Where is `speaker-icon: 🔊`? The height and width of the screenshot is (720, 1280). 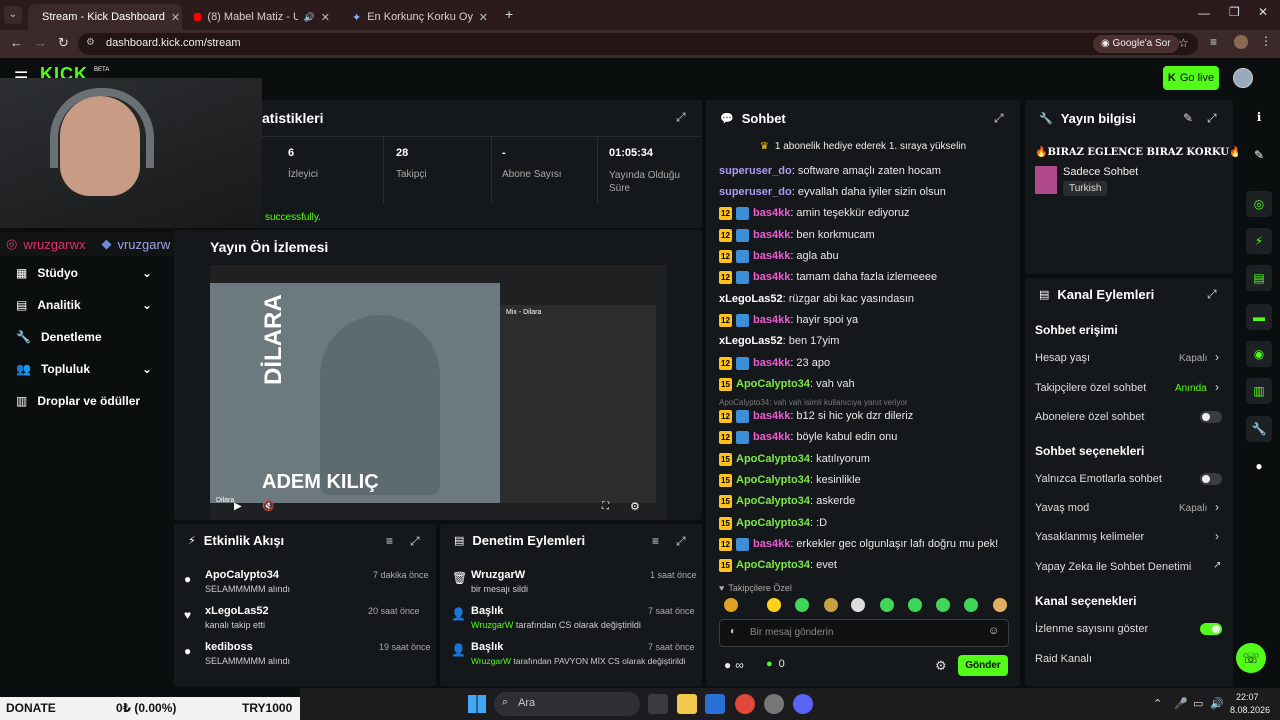 speaker-icon: 🔊 is located at coordinates (1217, 703).